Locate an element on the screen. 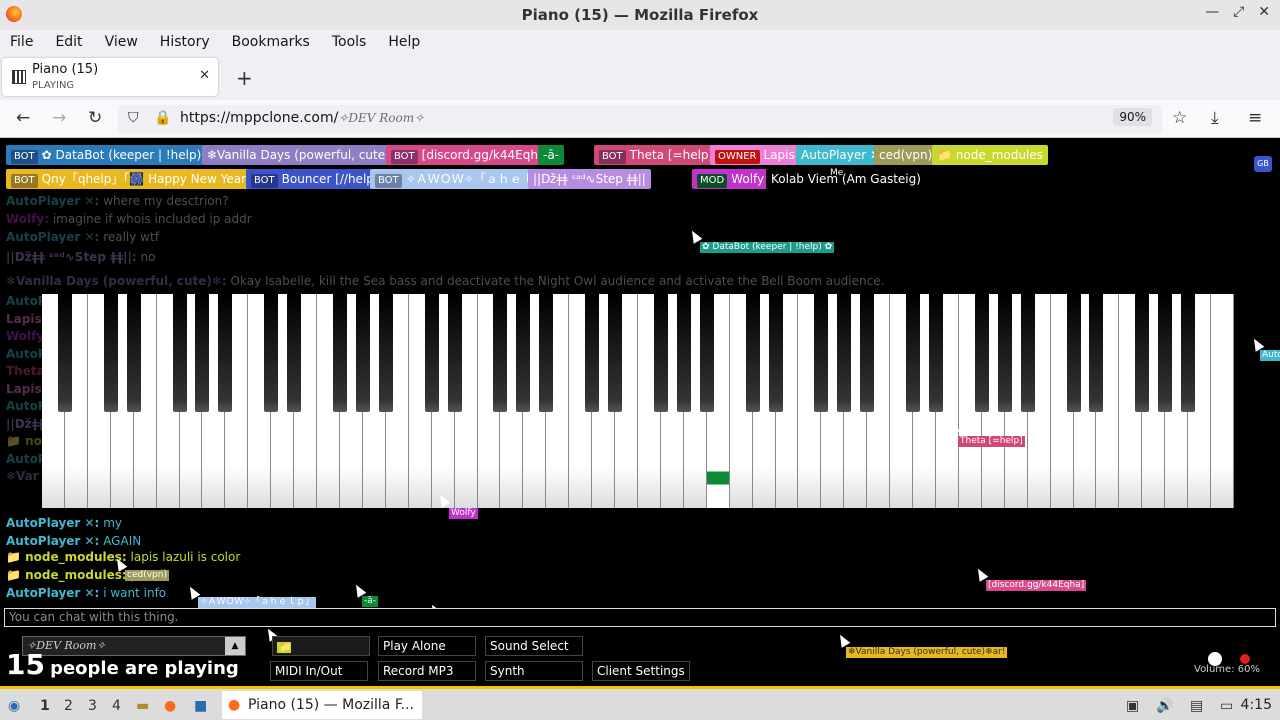  tray-display-icon: ▭ is located at coordinates (1226, 706).